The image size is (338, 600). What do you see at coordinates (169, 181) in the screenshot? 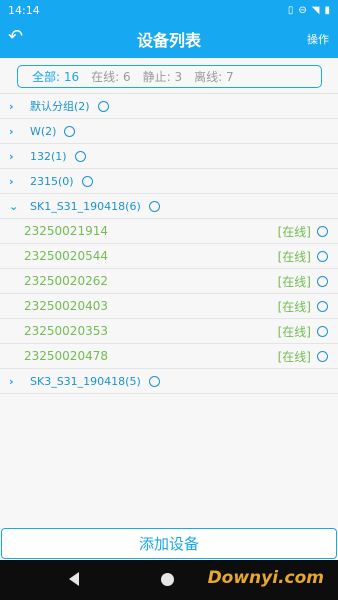
I see `group-row-2315: › 2315(0)` at bounding box center [169, 181].